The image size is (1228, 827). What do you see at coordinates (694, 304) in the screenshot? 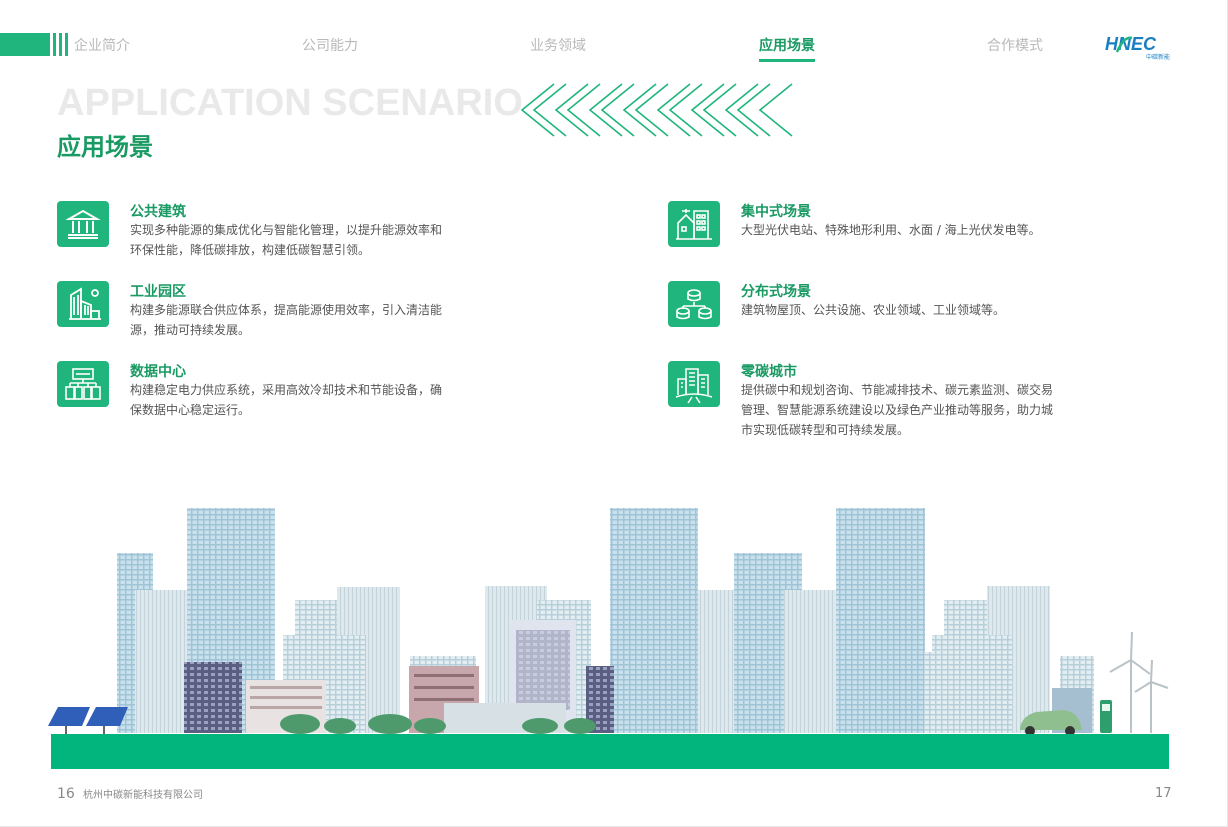
I see `distributed-network-icon` at bounding box center [694, 304].